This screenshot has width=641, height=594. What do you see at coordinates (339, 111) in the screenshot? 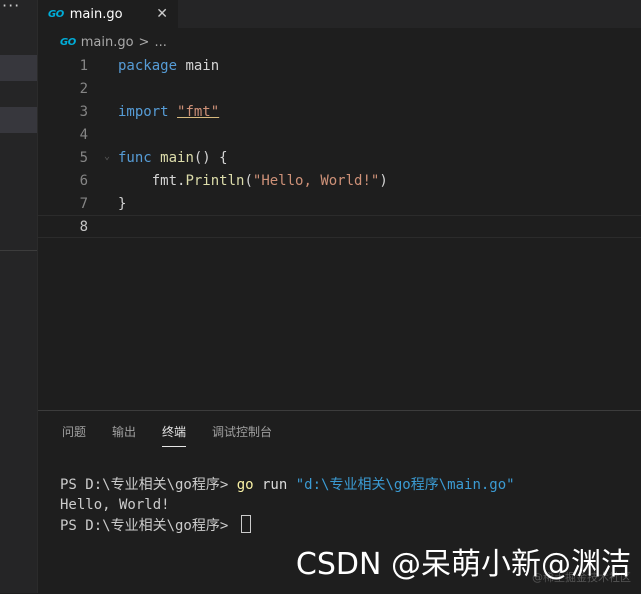
I see `code-line: 3 import "fmt"` at bounding box center [339, 111].